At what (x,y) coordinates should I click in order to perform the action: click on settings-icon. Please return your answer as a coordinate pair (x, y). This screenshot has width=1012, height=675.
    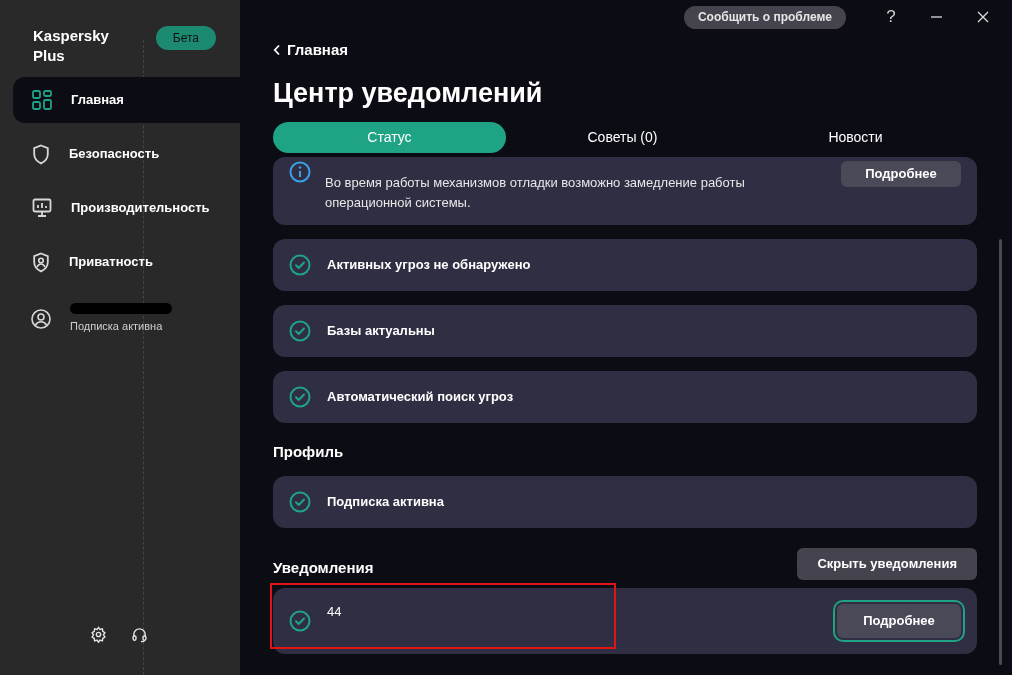
    Looking at the image, I should click on (98, 634).